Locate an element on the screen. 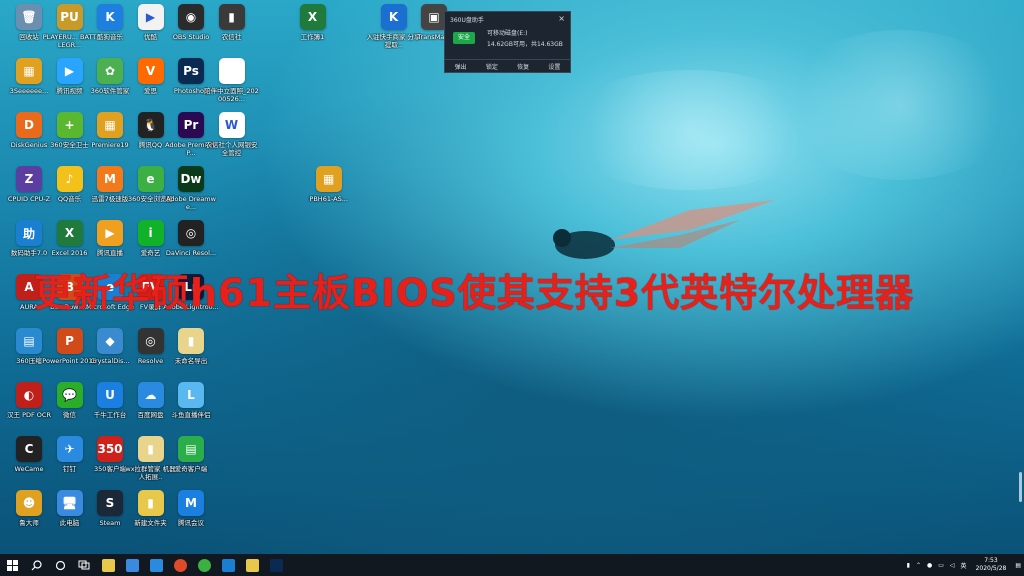 This screenshot has height=576, width=1024. network-icon: ▭ is located at coordinates (941, 565).